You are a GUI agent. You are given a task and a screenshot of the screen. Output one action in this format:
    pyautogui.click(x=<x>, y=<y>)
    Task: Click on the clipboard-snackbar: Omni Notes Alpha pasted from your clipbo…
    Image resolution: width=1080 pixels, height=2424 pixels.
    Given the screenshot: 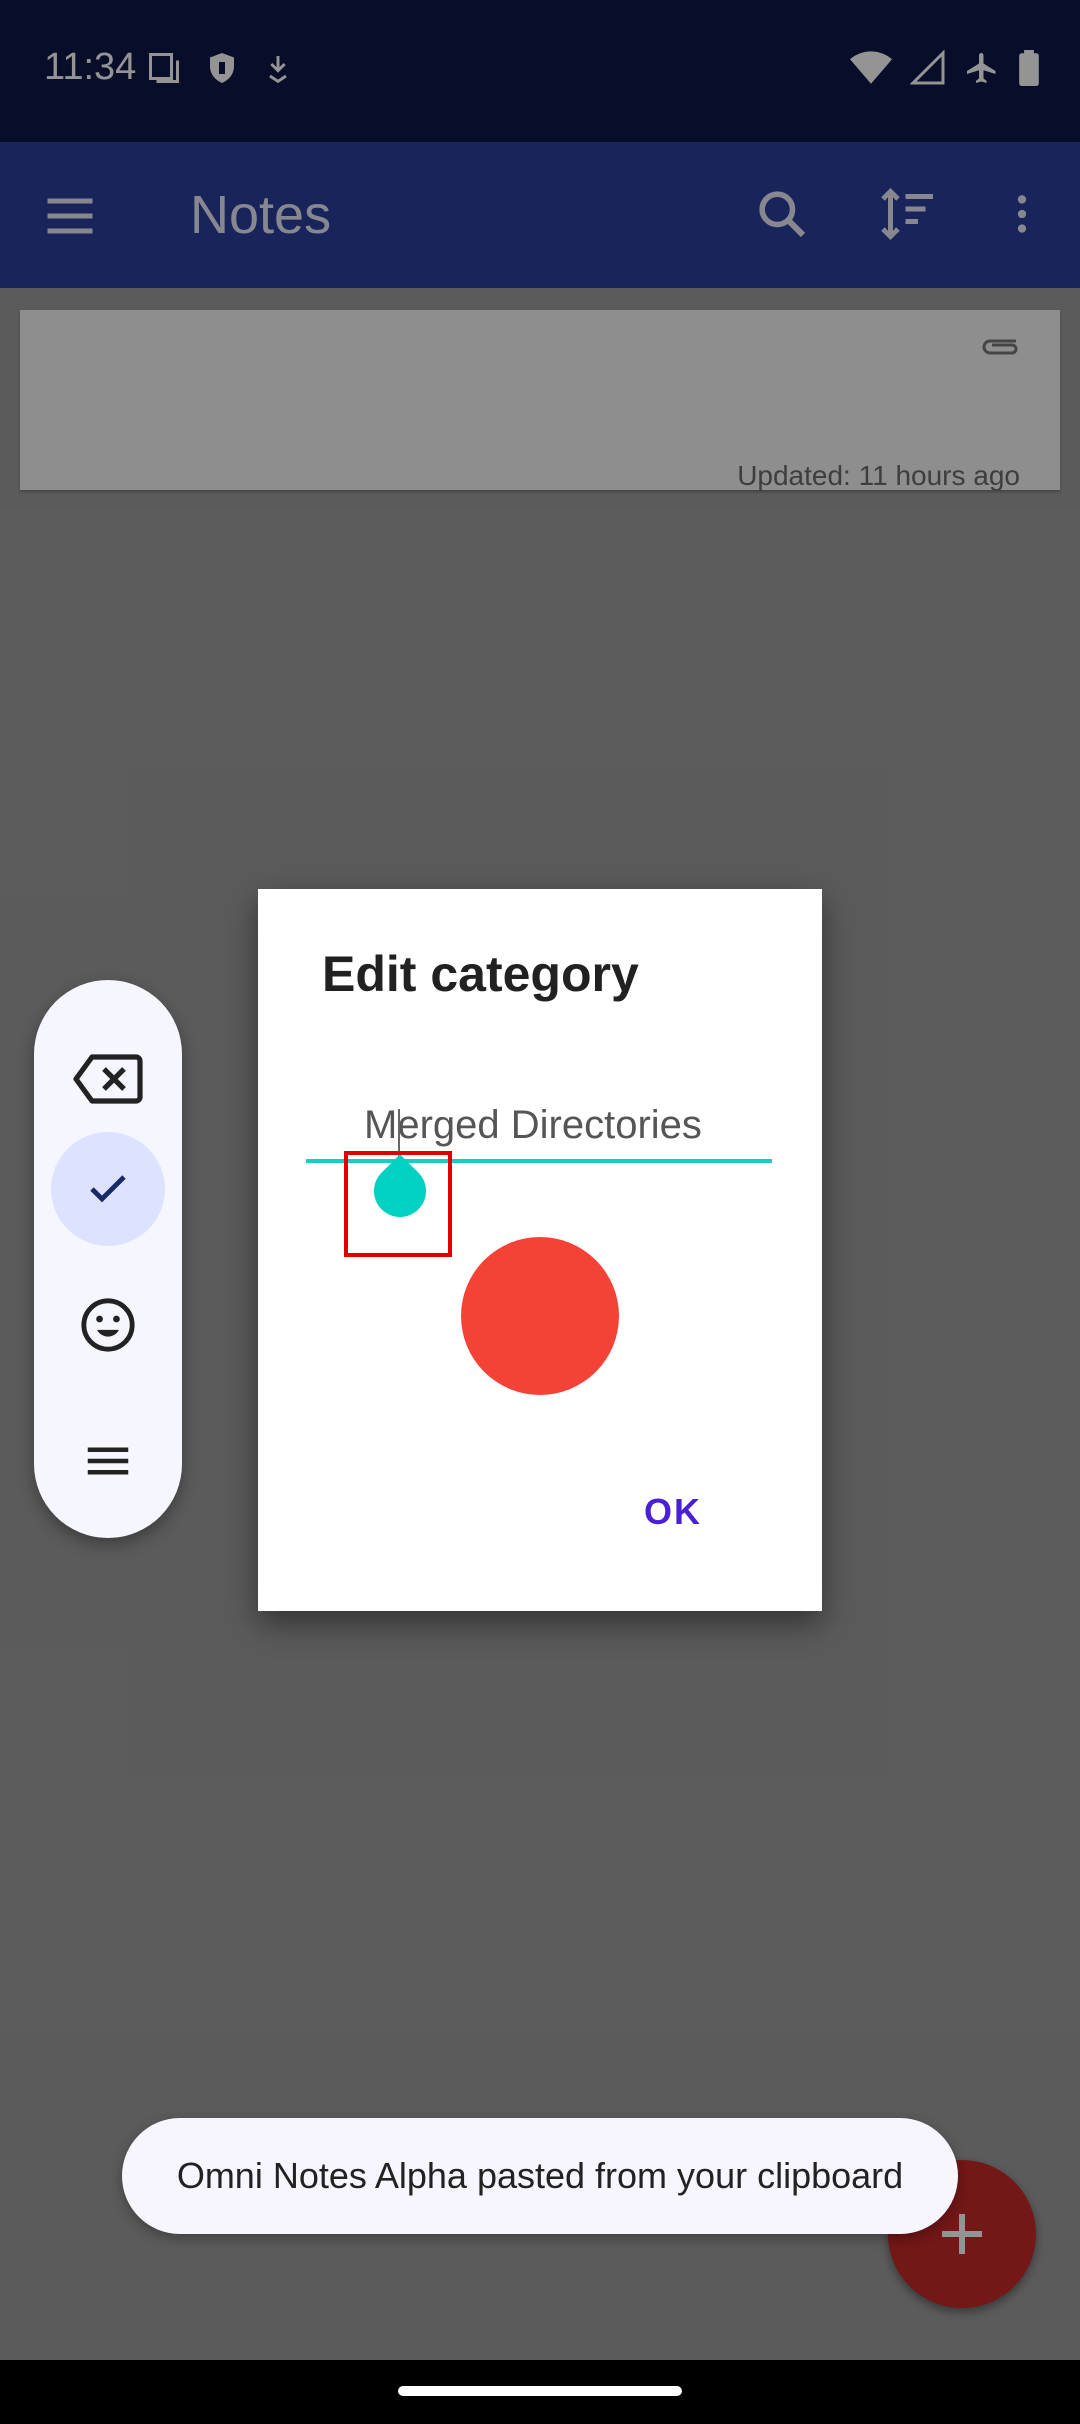 What is the action you would take?
    pyautogui.click(x=540, y=2176)
    